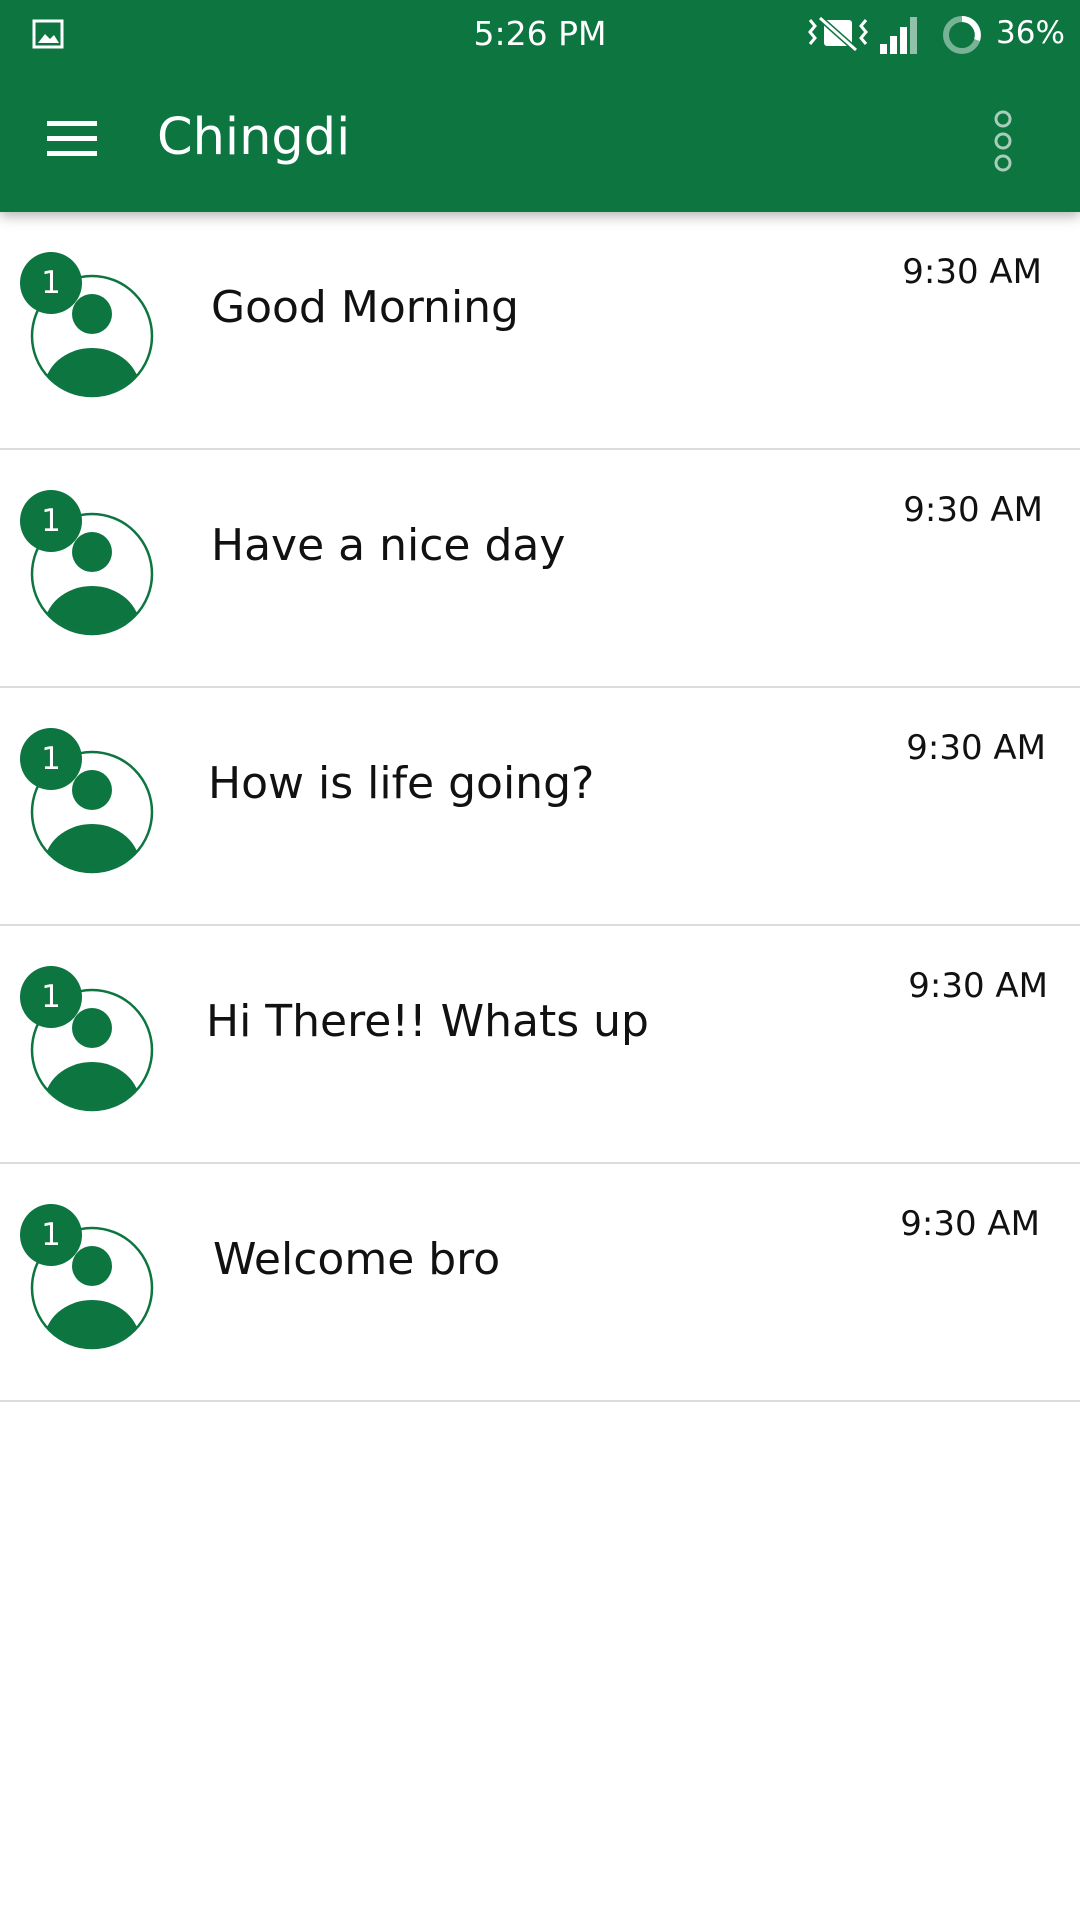 This screenshot has height=1920, width=1080. I want to click on battery-percent: 36%, so click(1030, 33).